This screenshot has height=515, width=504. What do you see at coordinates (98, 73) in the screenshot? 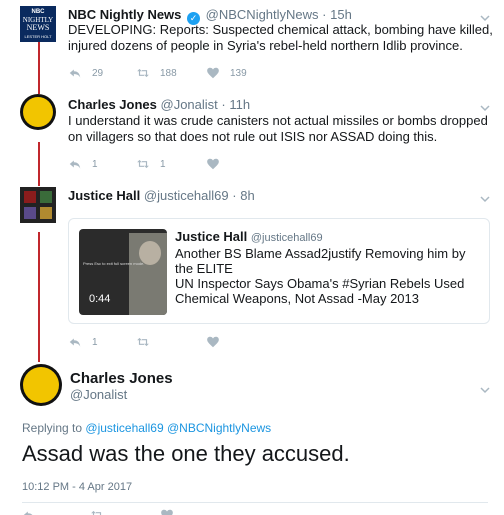
I see `reply-count: 29` at bounding box center [98, 73].